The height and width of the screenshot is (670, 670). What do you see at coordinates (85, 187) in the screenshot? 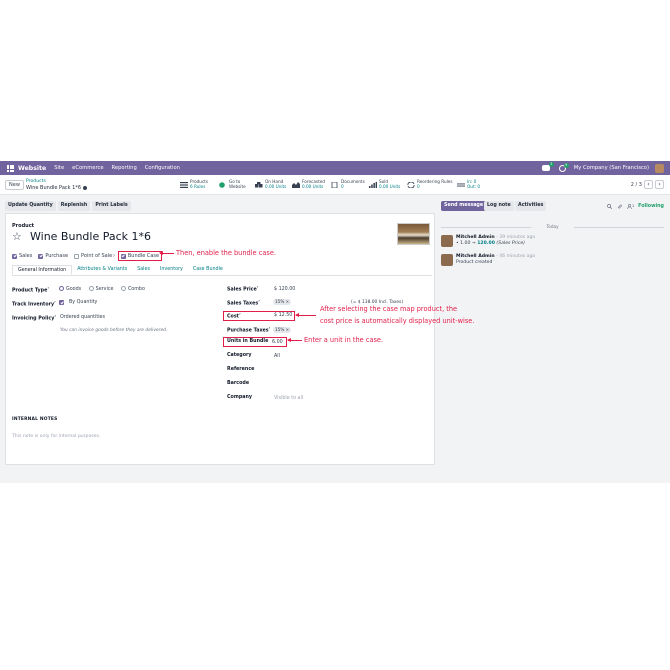
I see `gear-icon` at bounding box center [85, 187].